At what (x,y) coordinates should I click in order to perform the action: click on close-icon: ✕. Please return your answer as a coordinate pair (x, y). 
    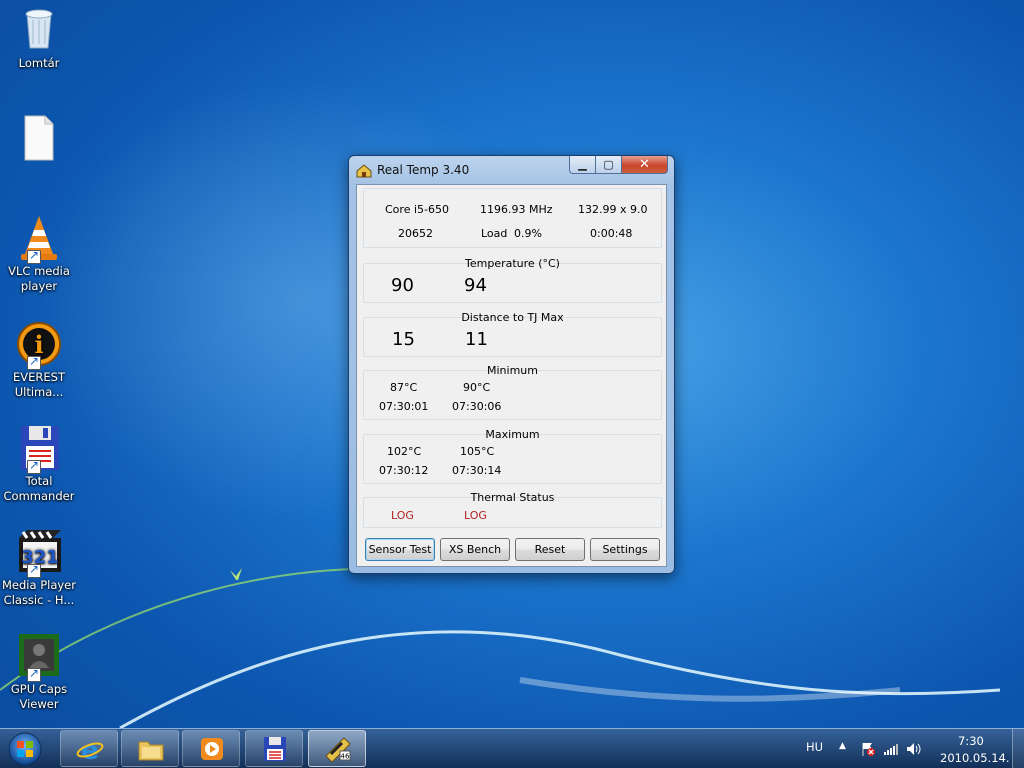
    Looking at the image, I should click on (644, 164).